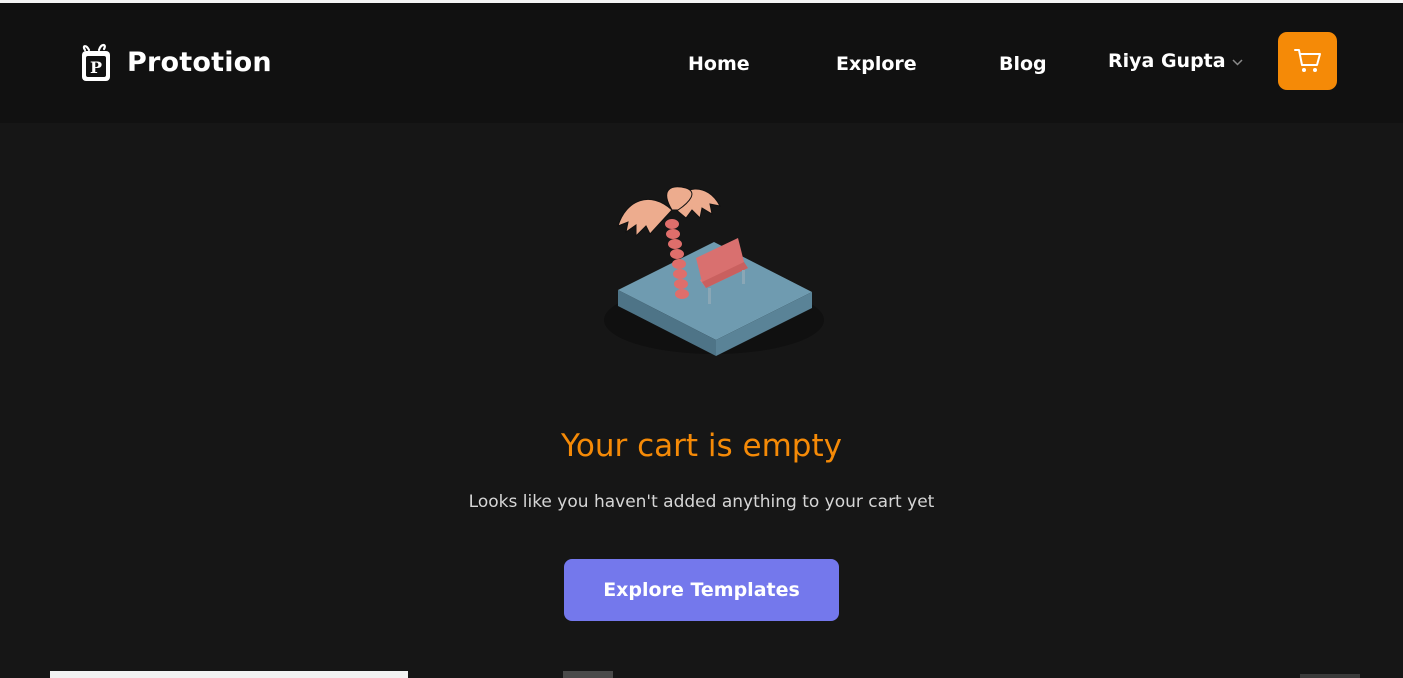  What do you see at coordinates (229, 674) in the screenshot?
I see `footer-strip` at bounding box center [229, 674].